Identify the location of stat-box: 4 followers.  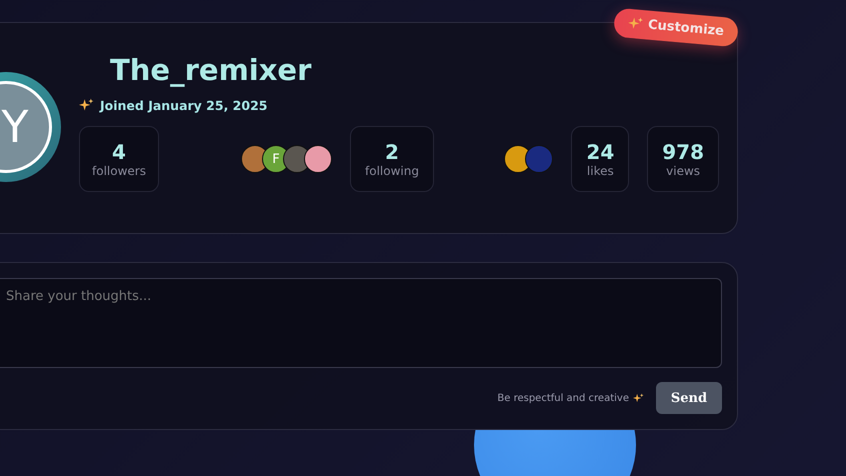
(119, 159).